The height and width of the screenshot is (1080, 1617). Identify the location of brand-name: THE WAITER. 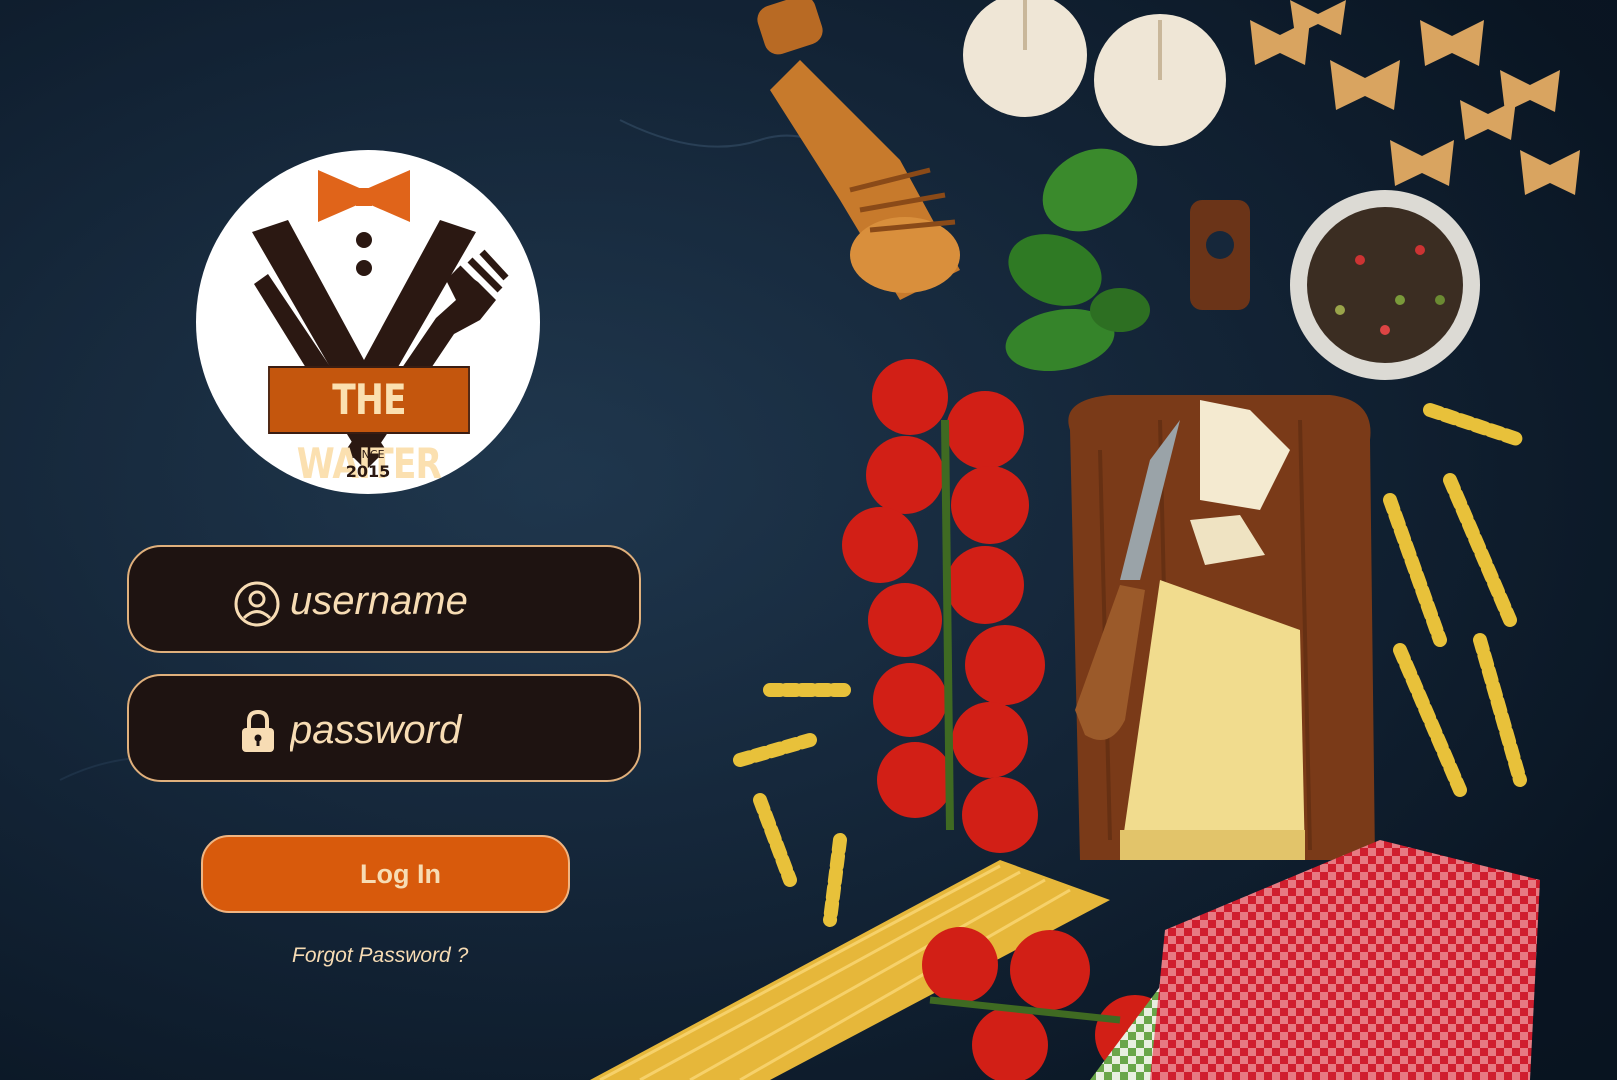
(369, 427).